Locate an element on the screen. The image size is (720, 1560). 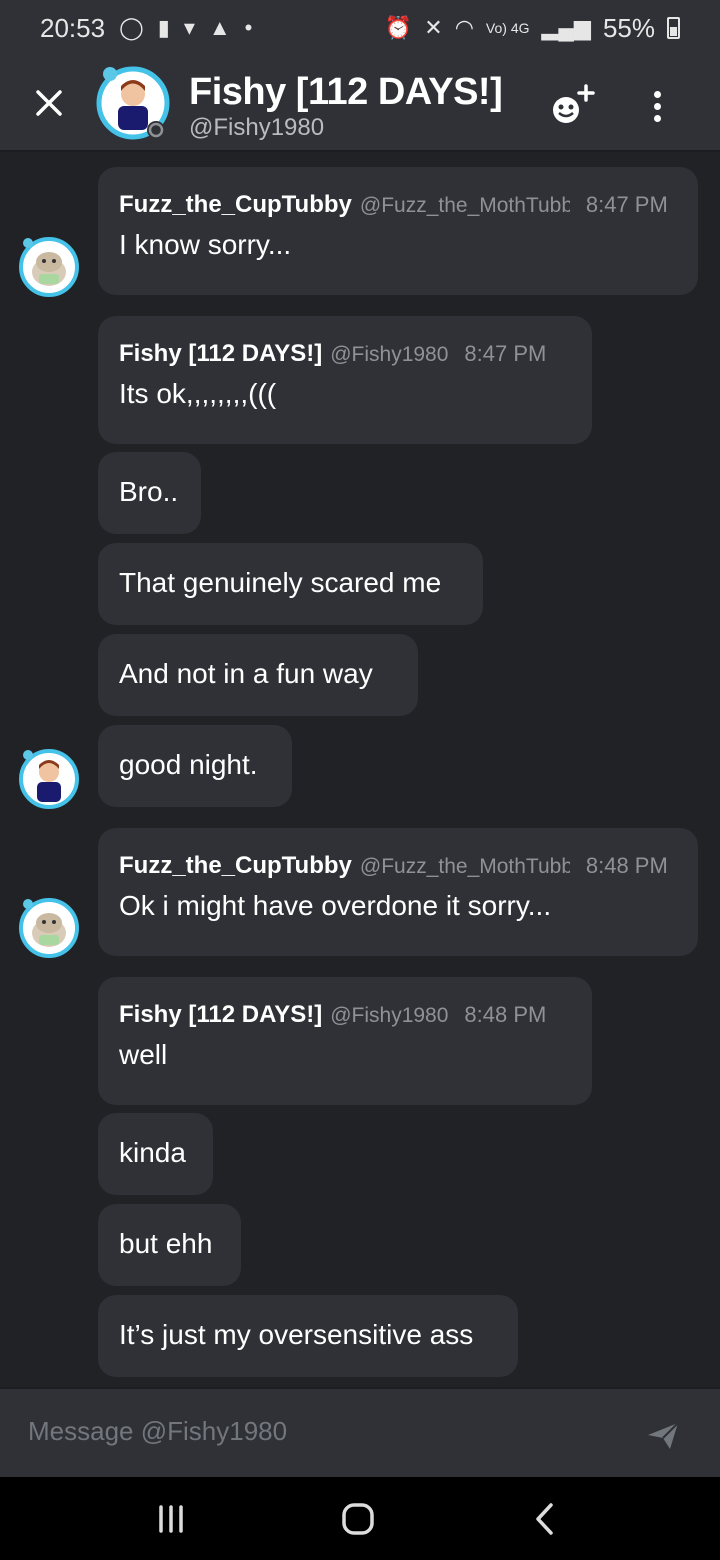
message-text: That genuinely scared me is located at coordinates (280, 582).